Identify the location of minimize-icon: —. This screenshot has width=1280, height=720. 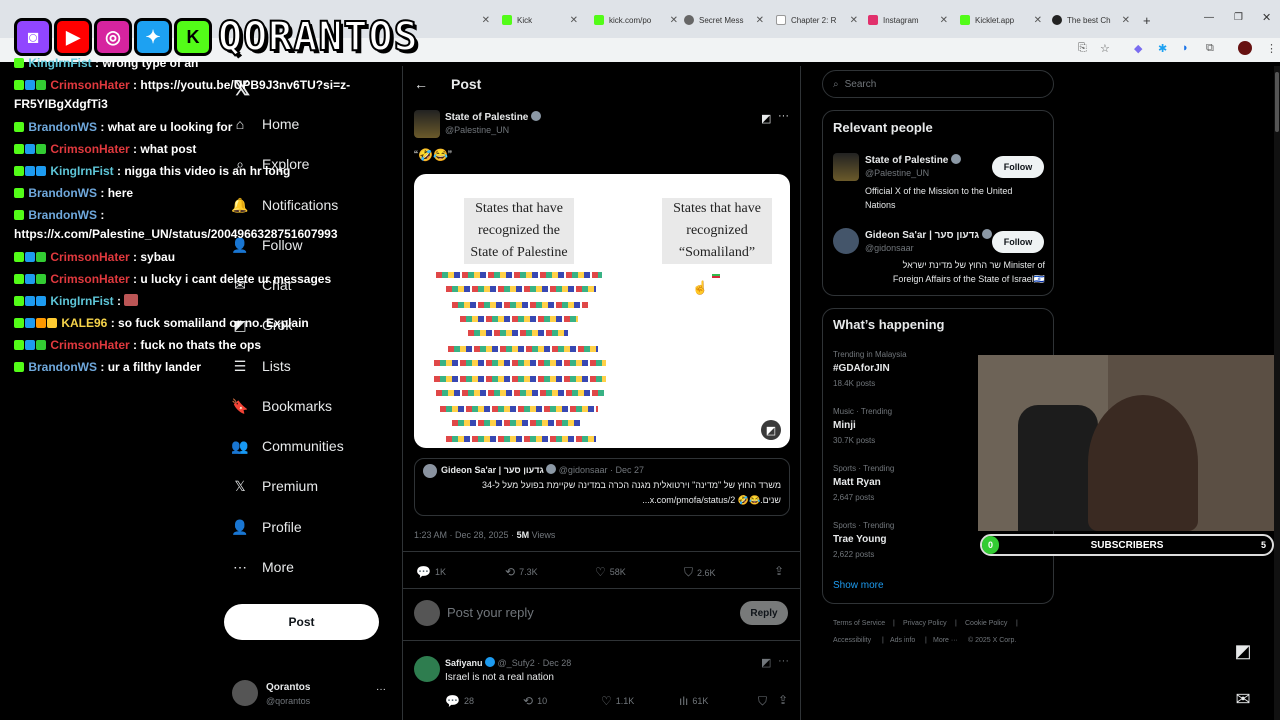
(1209, 17).